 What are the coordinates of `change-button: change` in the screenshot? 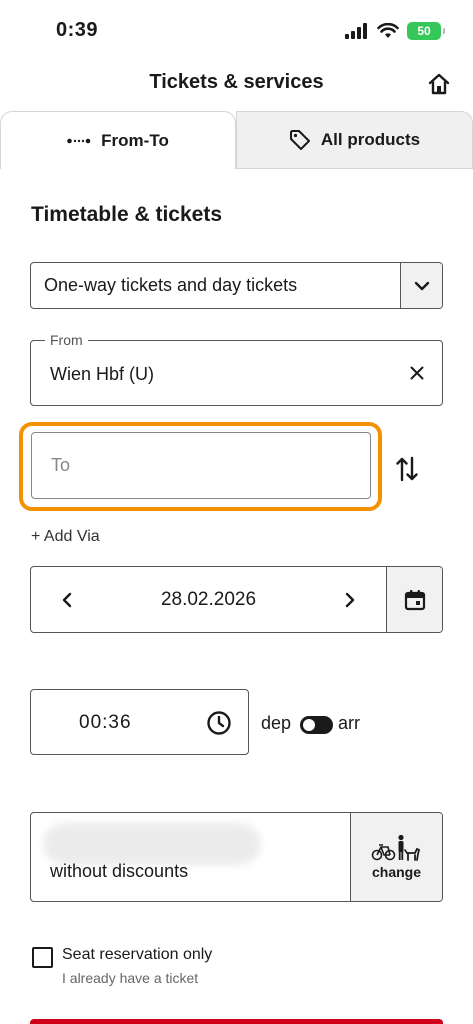 It's located at (396, 857).